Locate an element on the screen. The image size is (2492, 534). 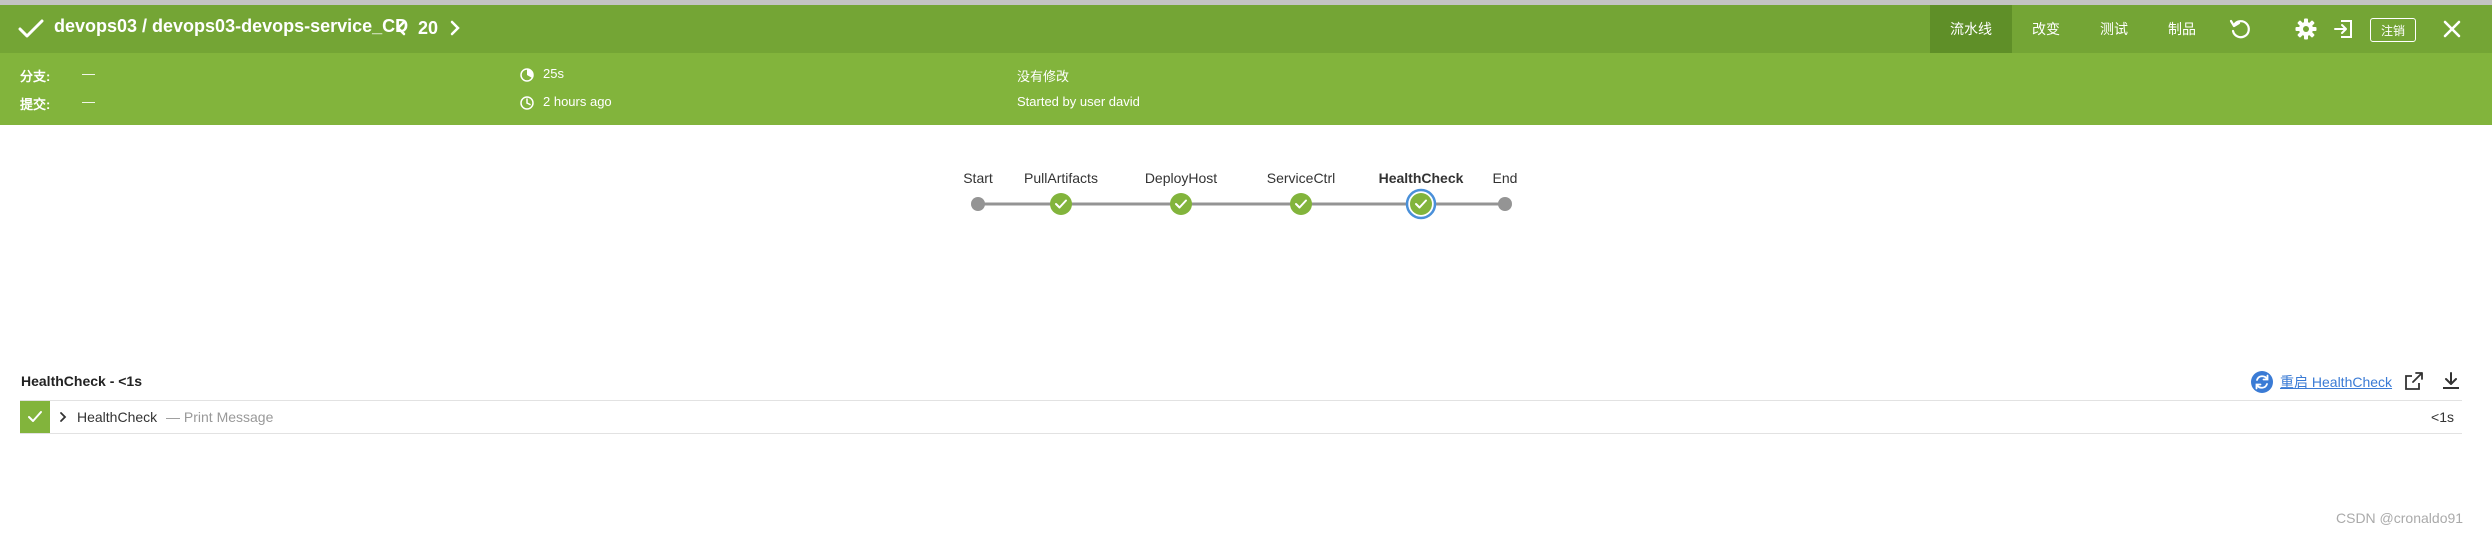
chevron-right-icon is located at coordinates (455, 28).